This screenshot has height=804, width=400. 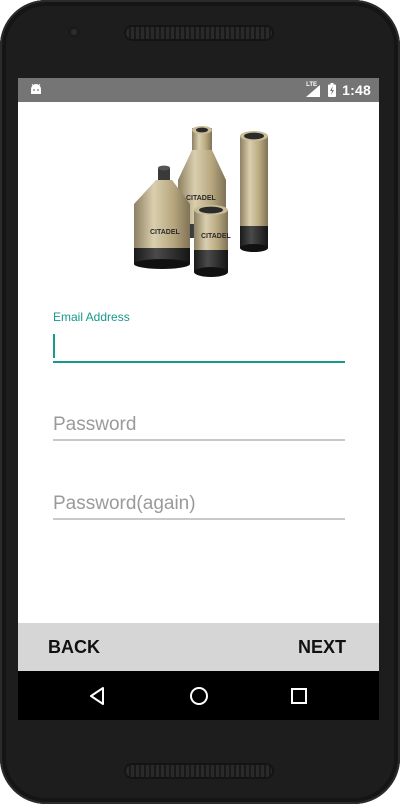 What do you see at coordinates (74, 32) in the screenshot?
I see `front-camera` at bounding box center [74, 32].